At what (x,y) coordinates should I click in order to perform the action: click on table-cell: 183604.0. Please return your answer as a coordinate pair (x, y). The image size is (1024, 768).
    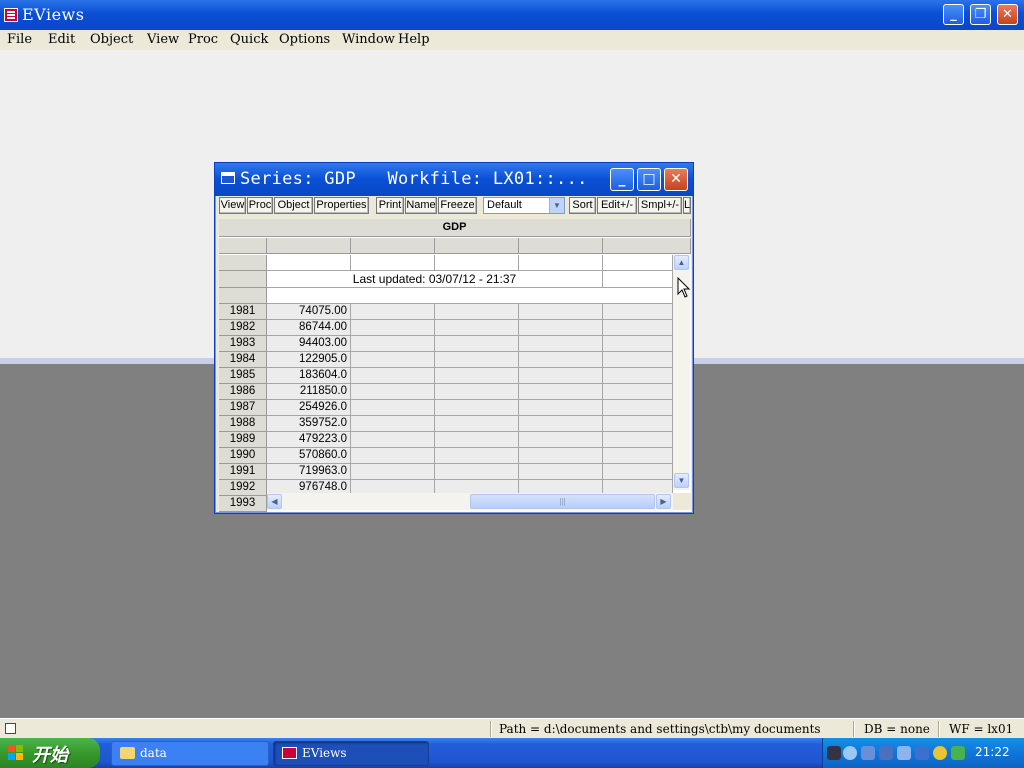
    Looking at the image, I should click on (309, 376).